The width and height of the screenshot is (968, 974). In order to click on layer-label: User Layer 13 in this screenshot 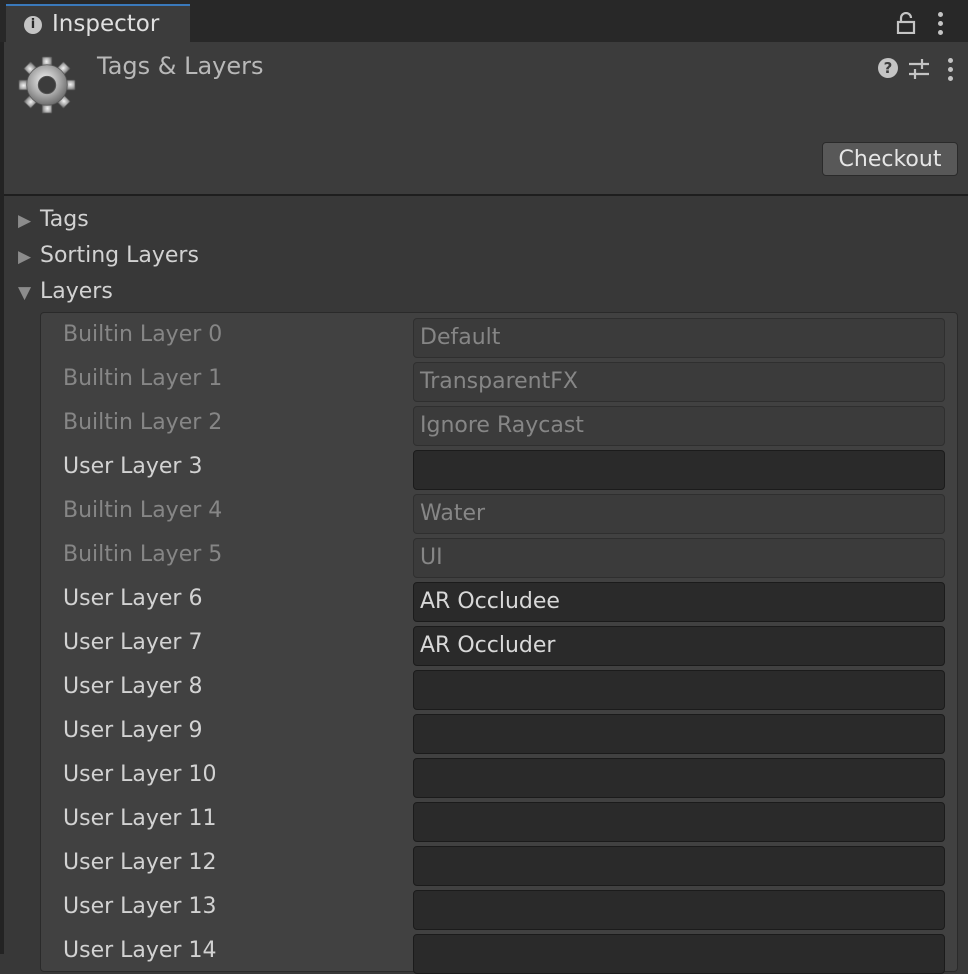, I will do `click(140, 906)`.